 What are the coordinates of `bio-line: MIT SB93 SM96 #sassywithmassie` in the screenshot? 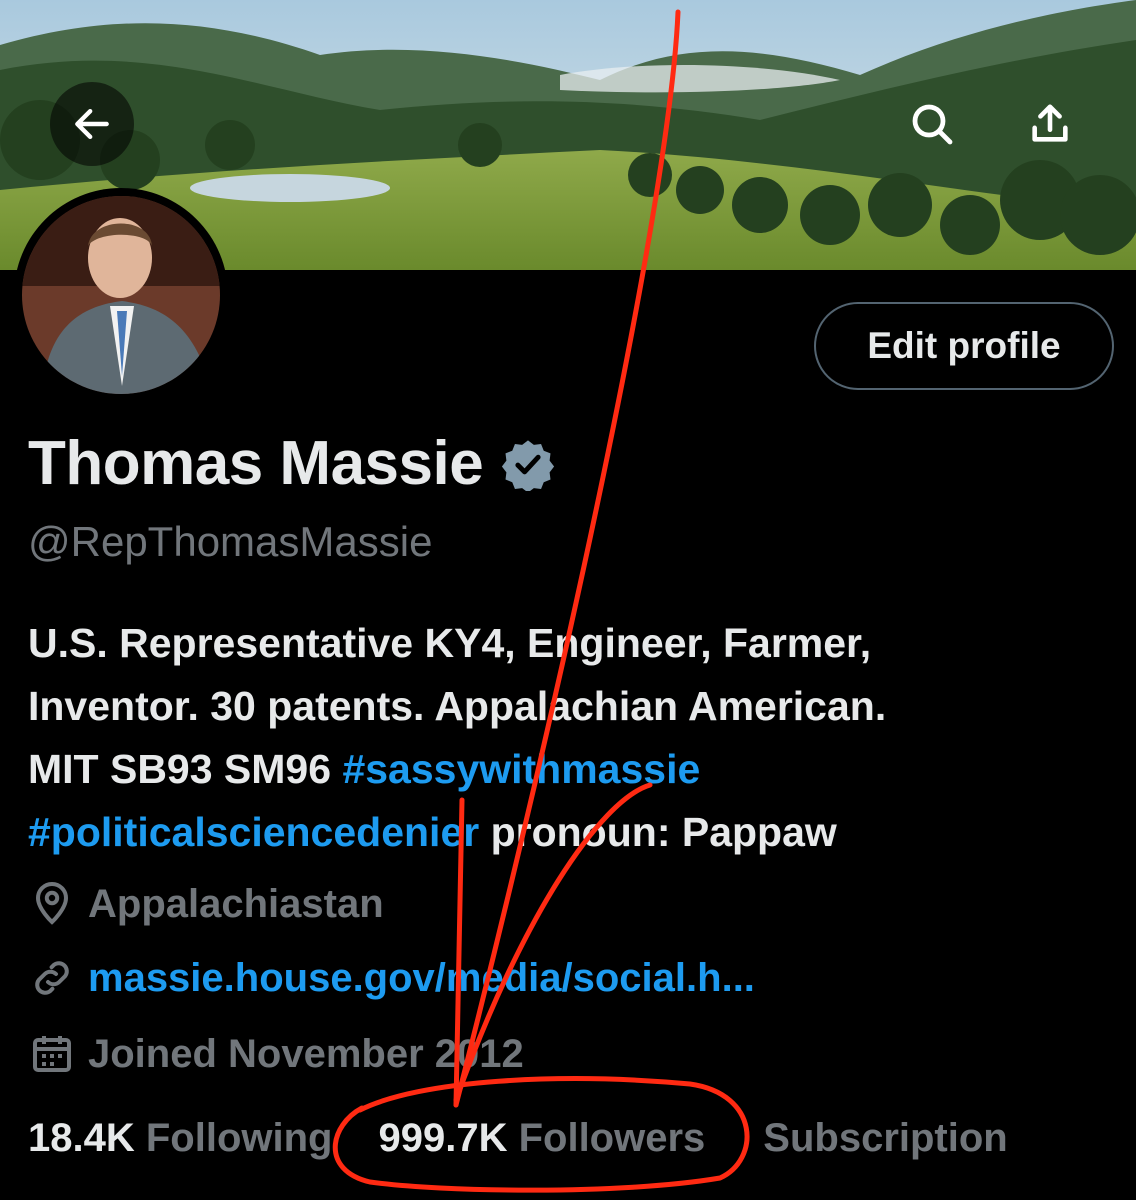 It's located at (568, 769).